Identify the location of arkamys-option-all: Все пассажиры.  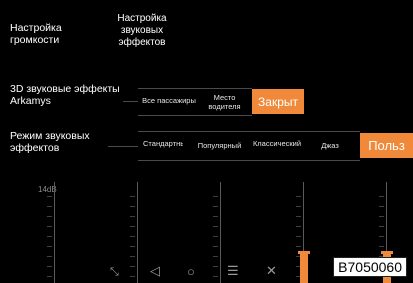
(169, 100).